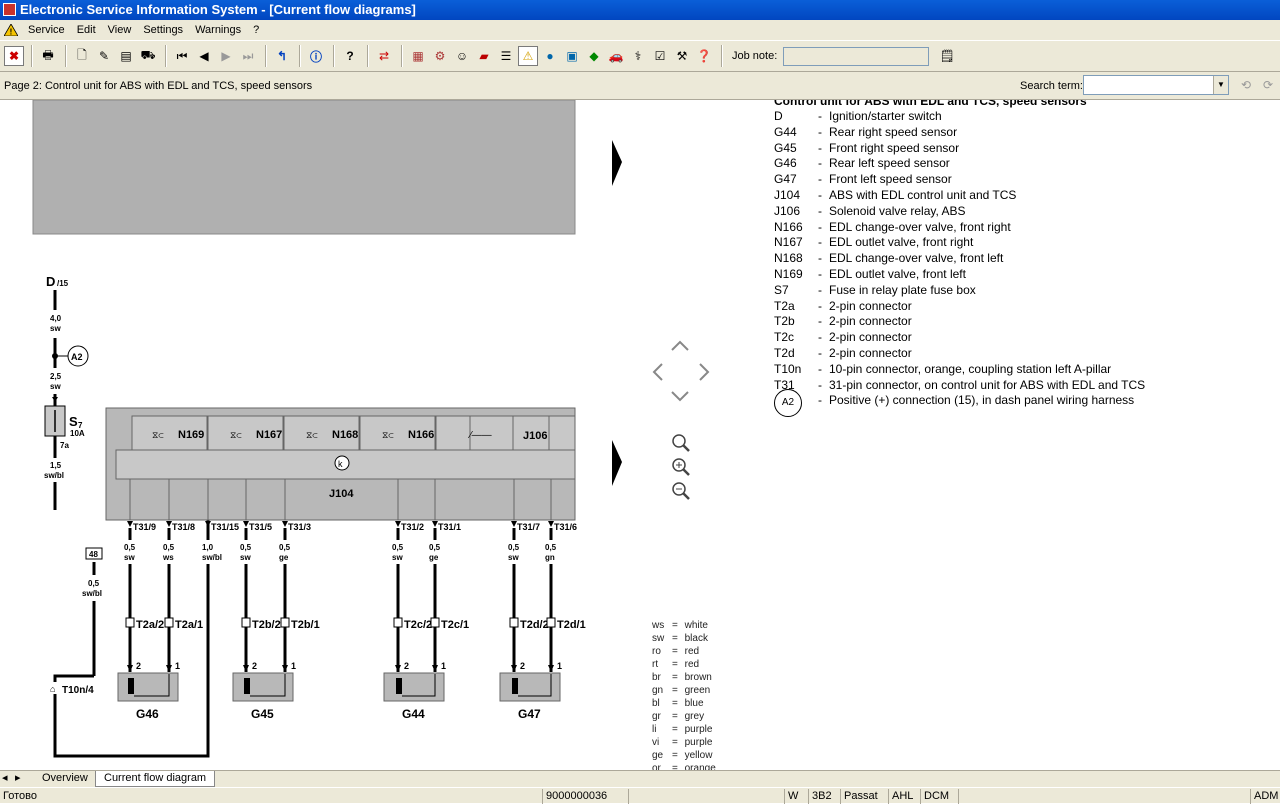 The height and width of the screenshot is (804, 1280). What do you see at coordinates (680, 396) in the screenshot?
I see `pan-down-icon` at bounding box center [680, 396].